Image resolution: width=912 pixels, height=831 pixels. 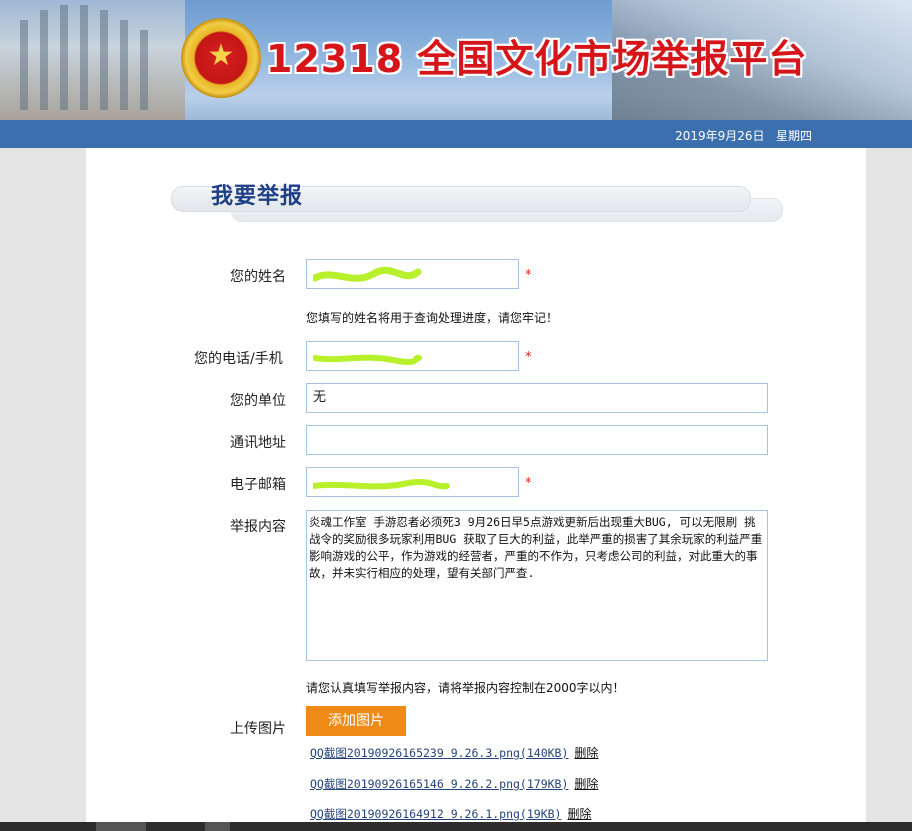 I want to click on name-label: 您的姓名, so click(x=258, y=277).